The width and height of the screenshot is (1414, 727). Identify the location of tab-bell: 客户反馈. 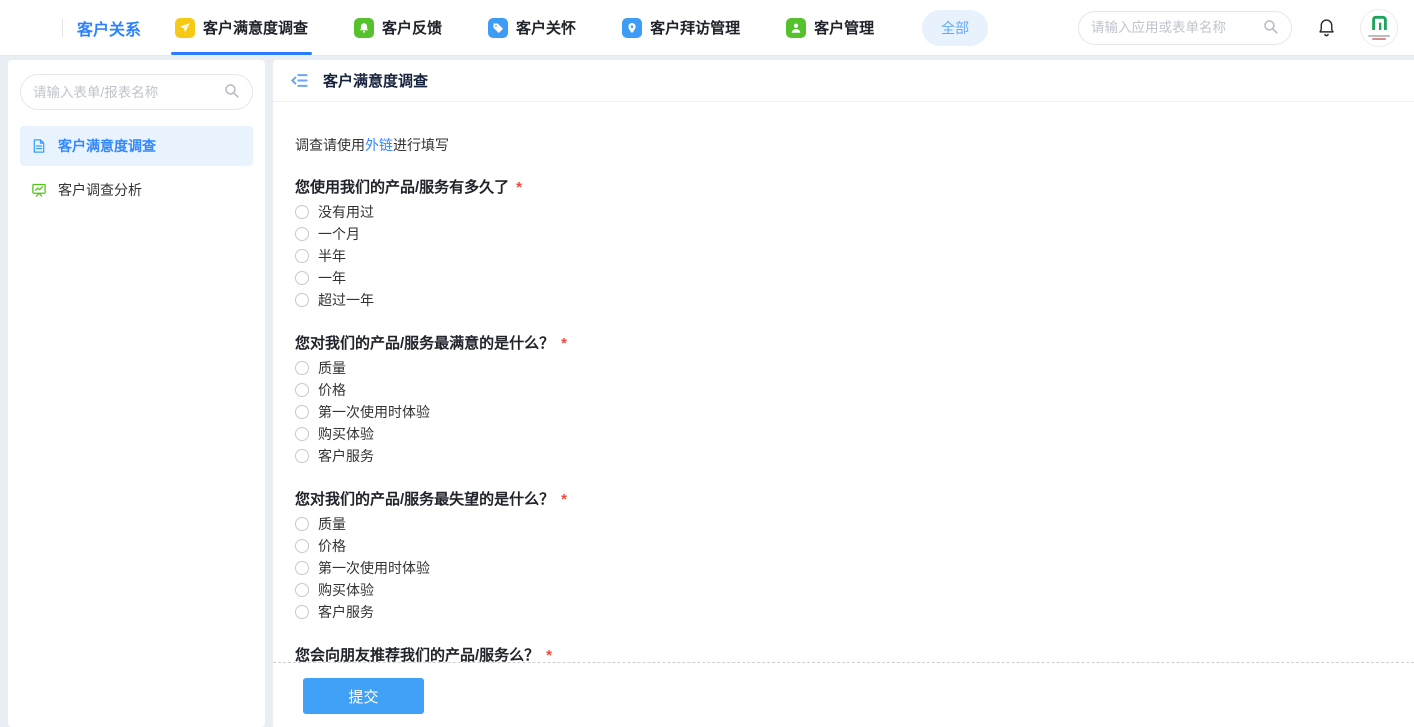
(398, 27).